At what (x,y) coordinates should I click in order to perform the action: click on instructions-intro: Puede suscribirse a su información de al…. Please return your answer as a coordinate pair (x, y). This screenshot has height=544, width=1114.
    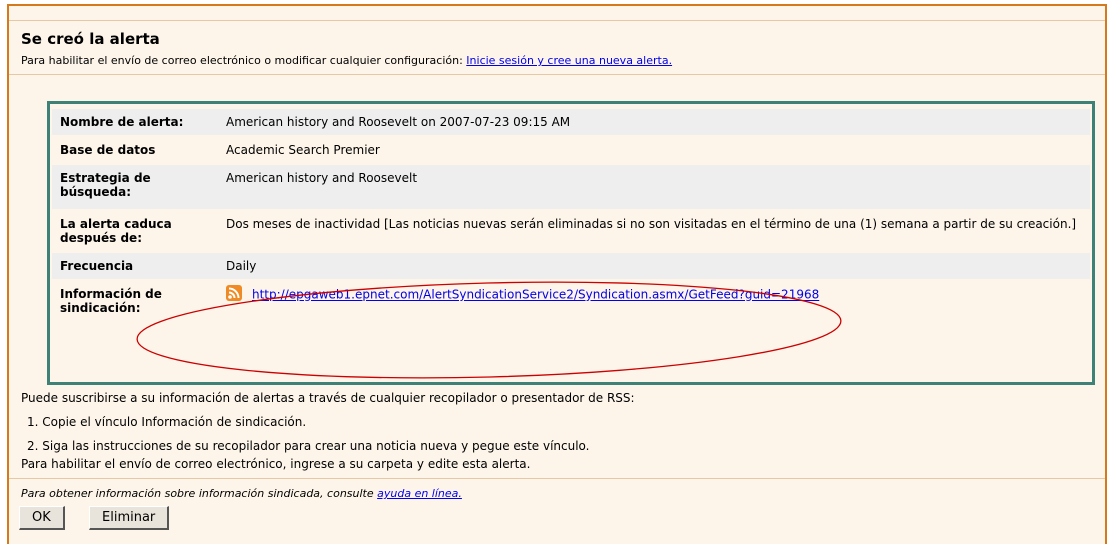
    Looking at the image, I should click on (328, 398).